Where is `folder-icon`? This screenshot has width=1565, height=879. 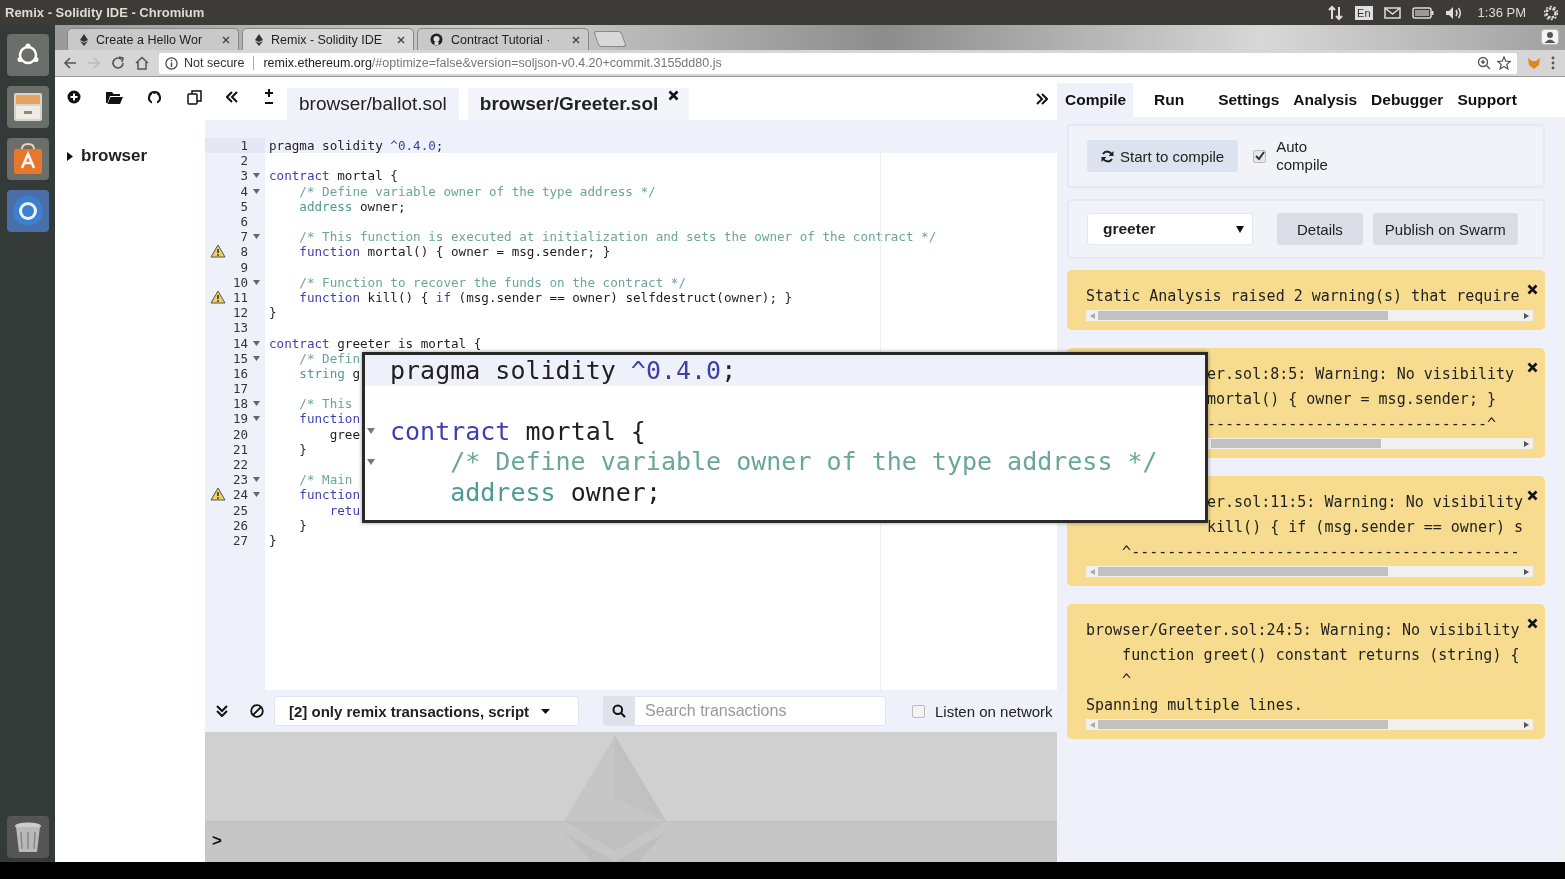 folder-icon is located at coordinates (114, 97).